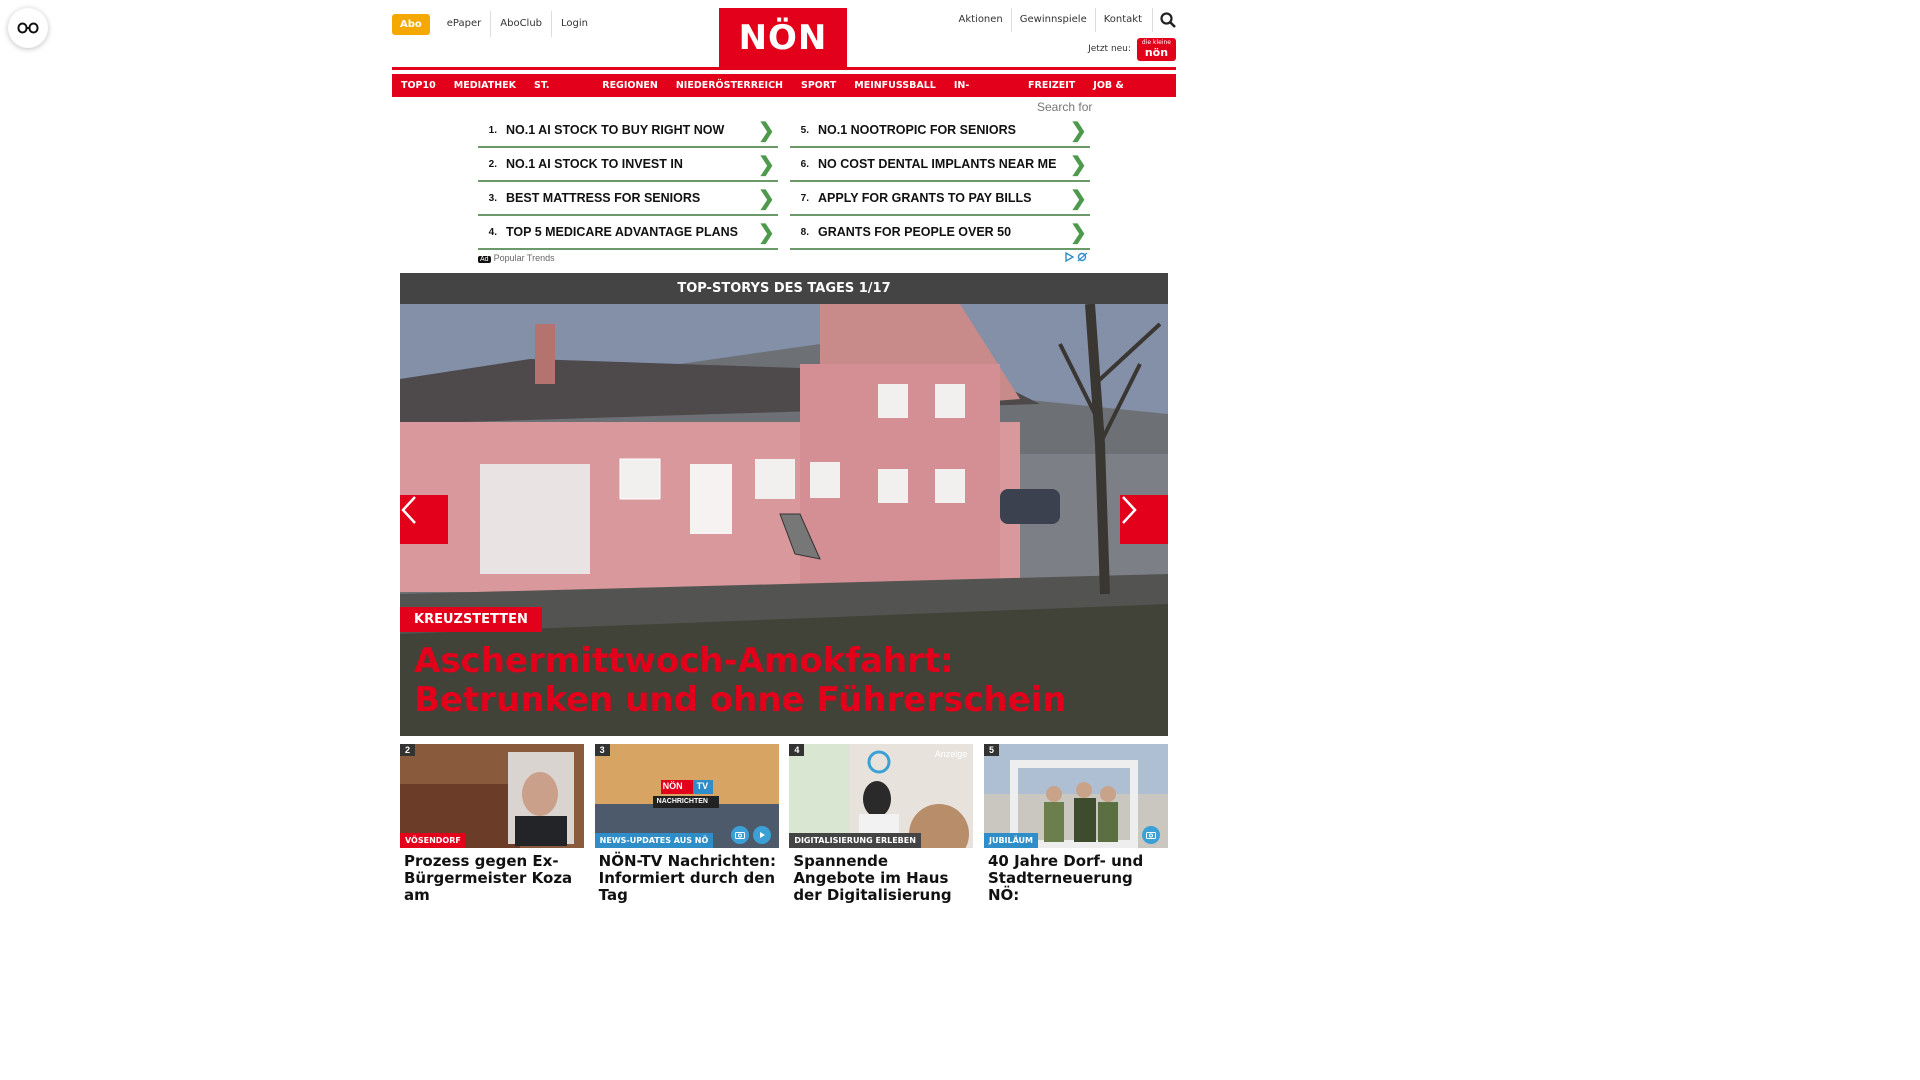 This screenshot has height=1080, width=1920. Describe the element at coordinates (408, 510) in the screenshot. I see `chevron-left-icon` at that location.